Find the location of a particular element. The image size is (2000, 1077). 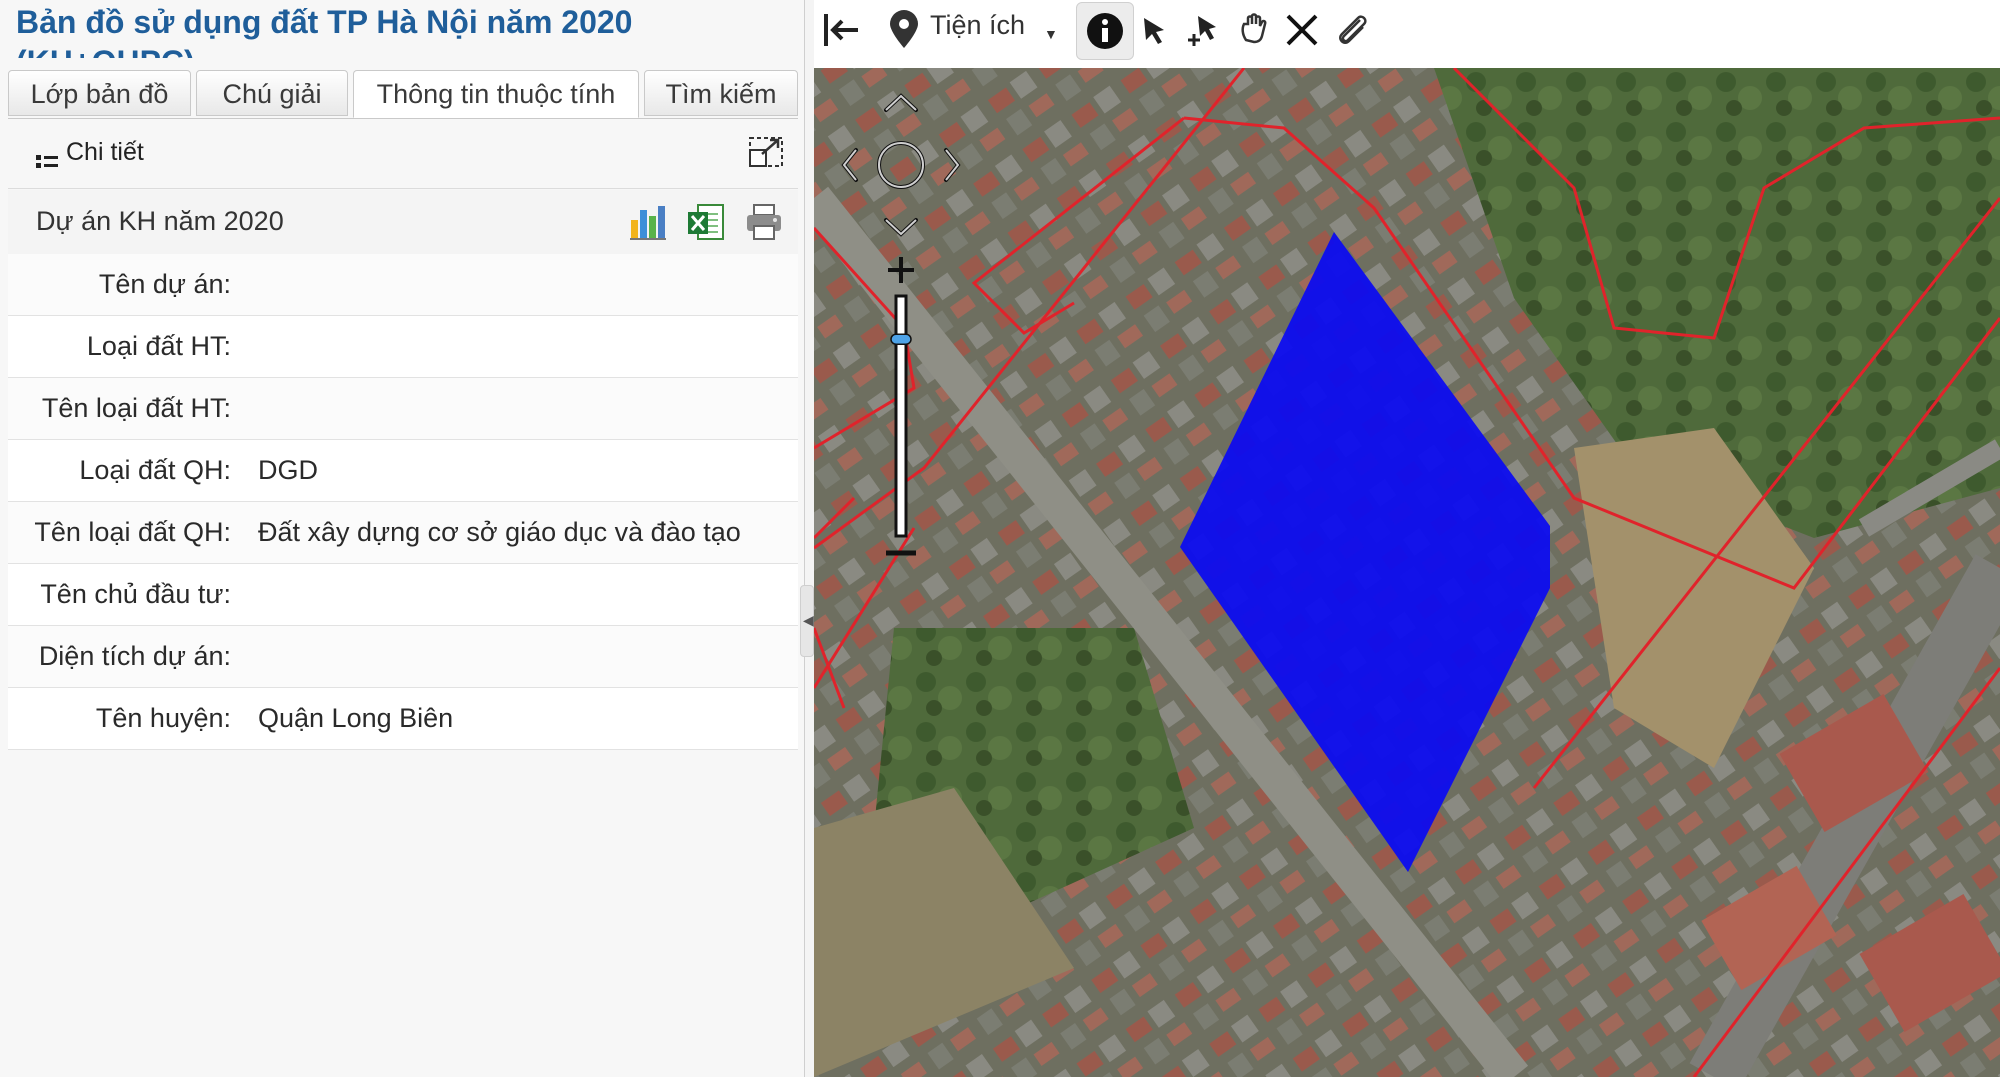

info-icon is located at coordinates (1105, 31).